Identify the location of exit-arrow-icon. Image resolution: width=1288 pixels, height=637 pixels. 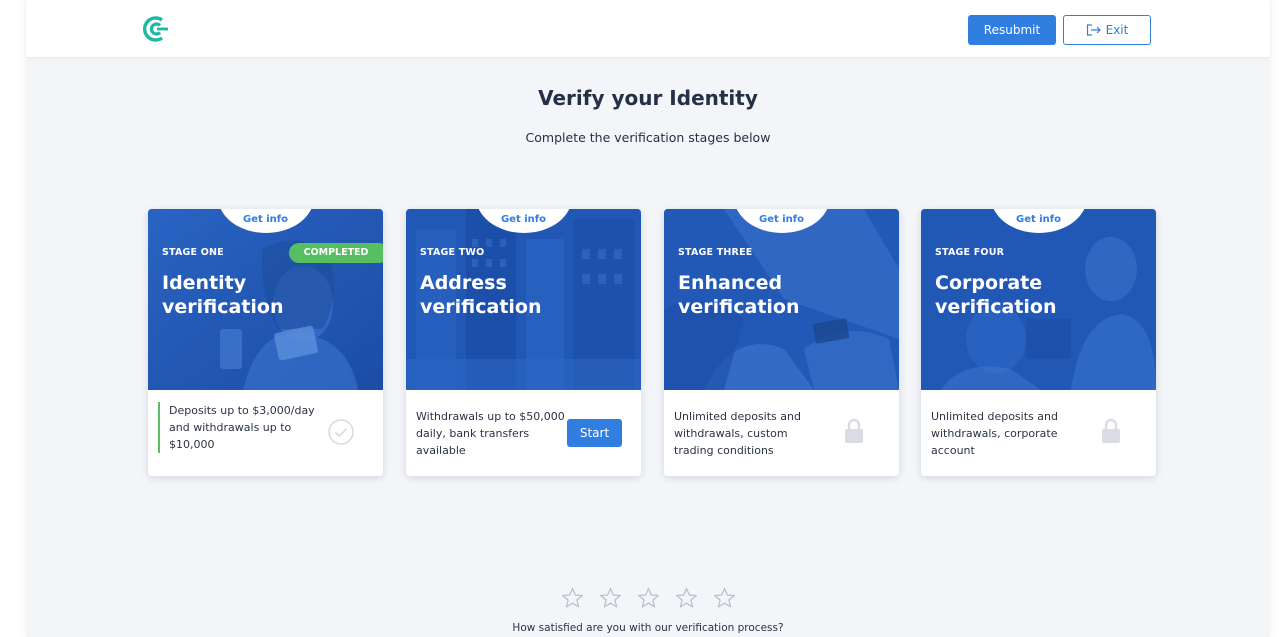
(1093, 30).